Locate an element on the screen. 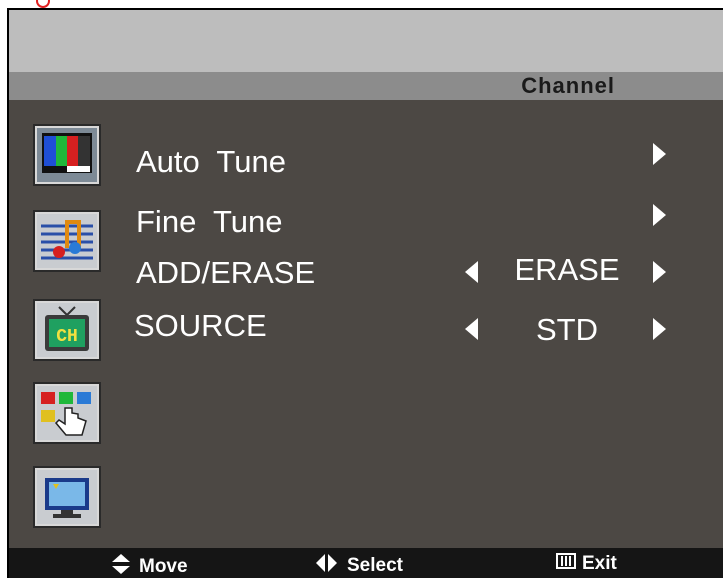 This screenshot has width=723, height=578. exit-hint: Exit is located at coordinates (586, 564).